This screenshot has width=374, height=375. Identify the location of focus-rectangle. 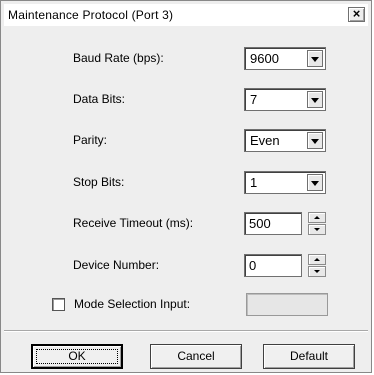
(77, 356).